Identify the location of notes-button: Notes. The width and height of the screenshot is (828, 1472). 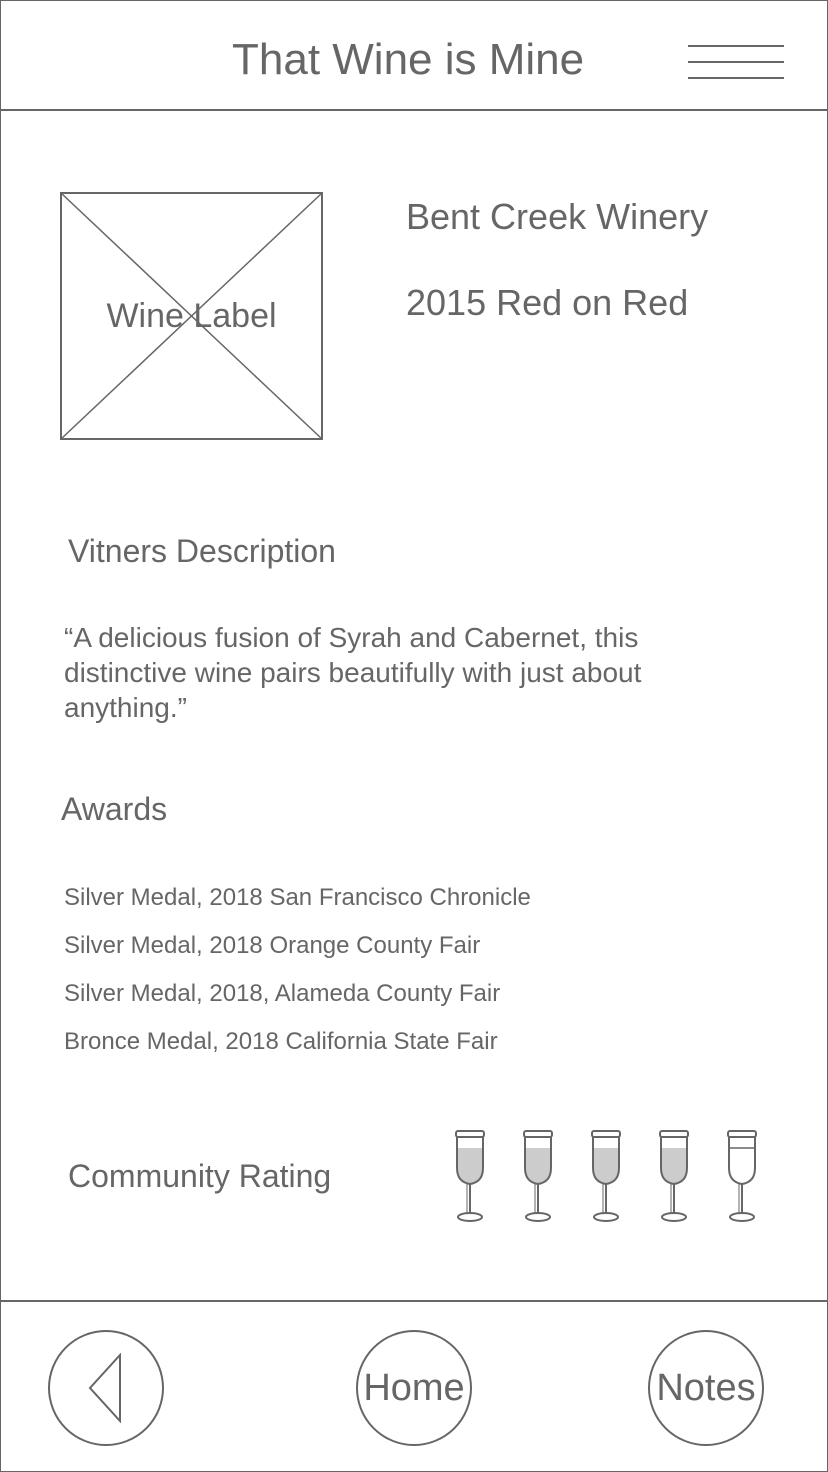
(706, 1388).